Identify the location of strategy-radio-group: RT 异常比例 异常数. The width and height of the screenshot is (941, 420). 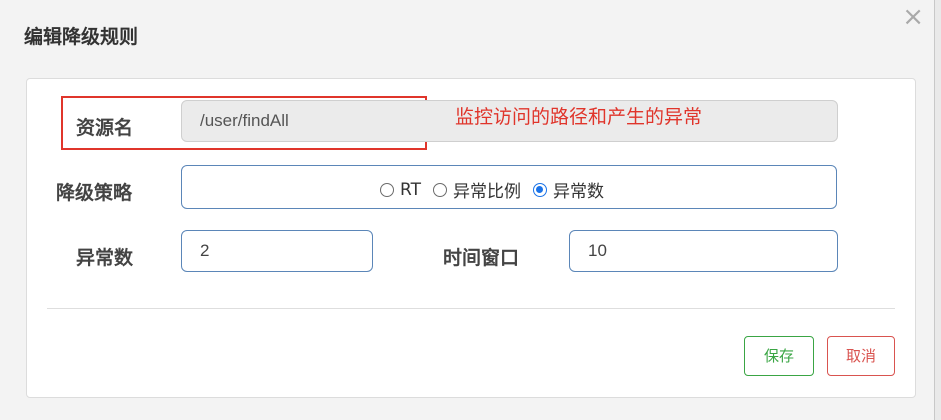
(509, 187).